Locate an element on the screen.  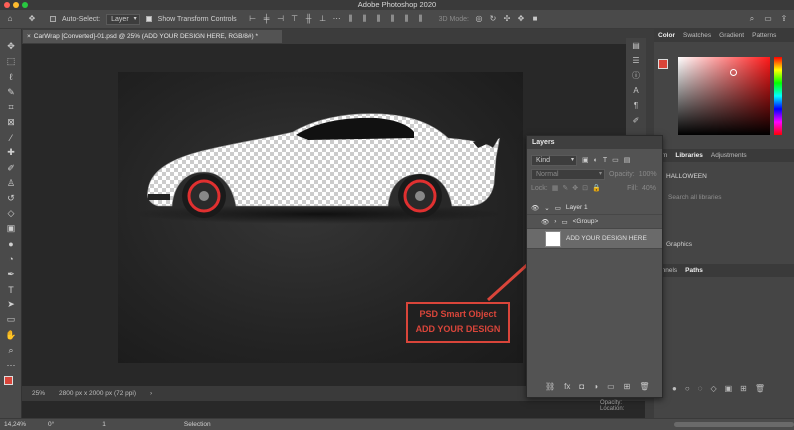
share-icon: ⇪ is located at coordinates (784, 19).